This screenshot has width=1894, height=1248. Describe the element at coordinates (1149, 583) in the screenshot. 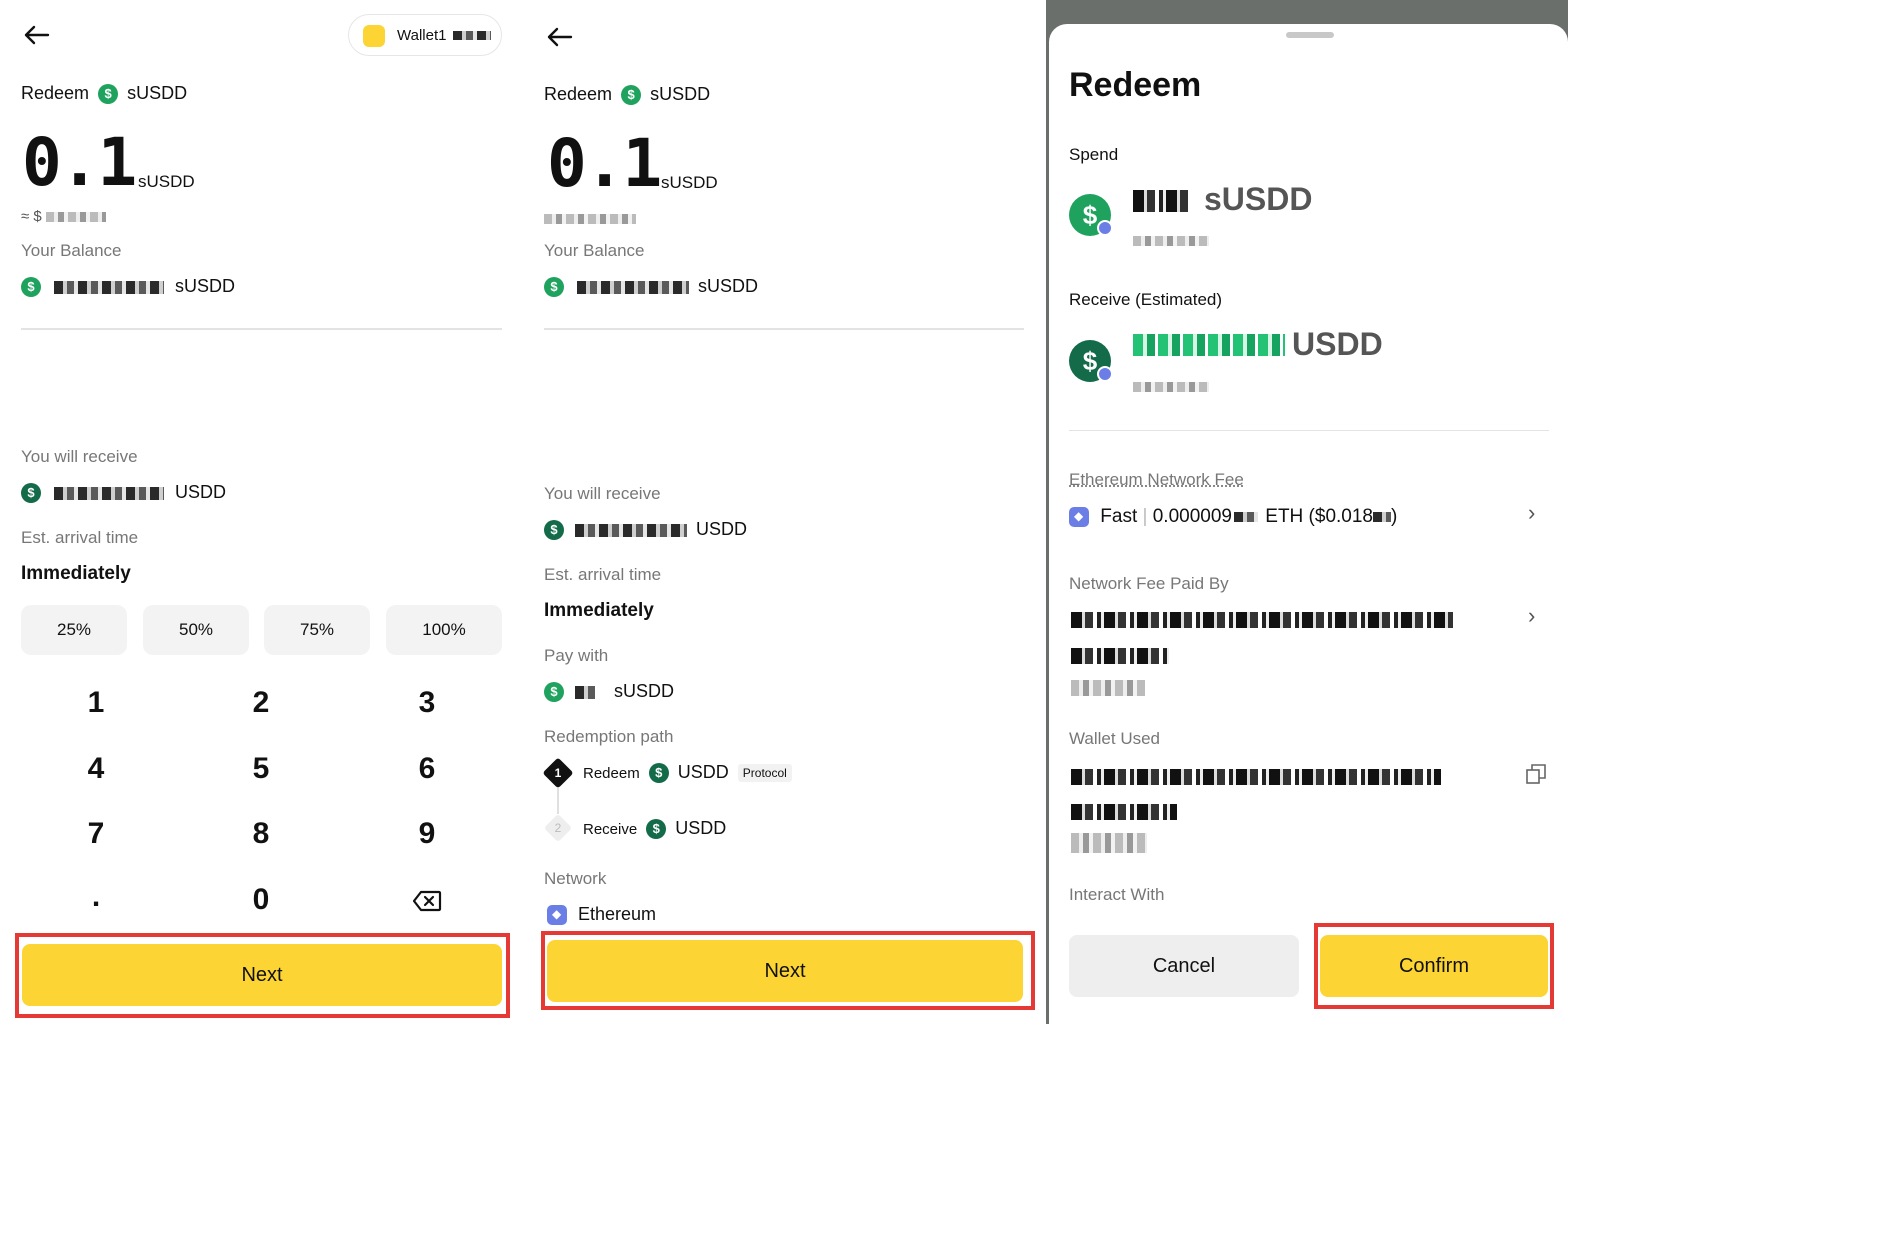

I see `paid-by-label: Network Fee Paid By` at that location.